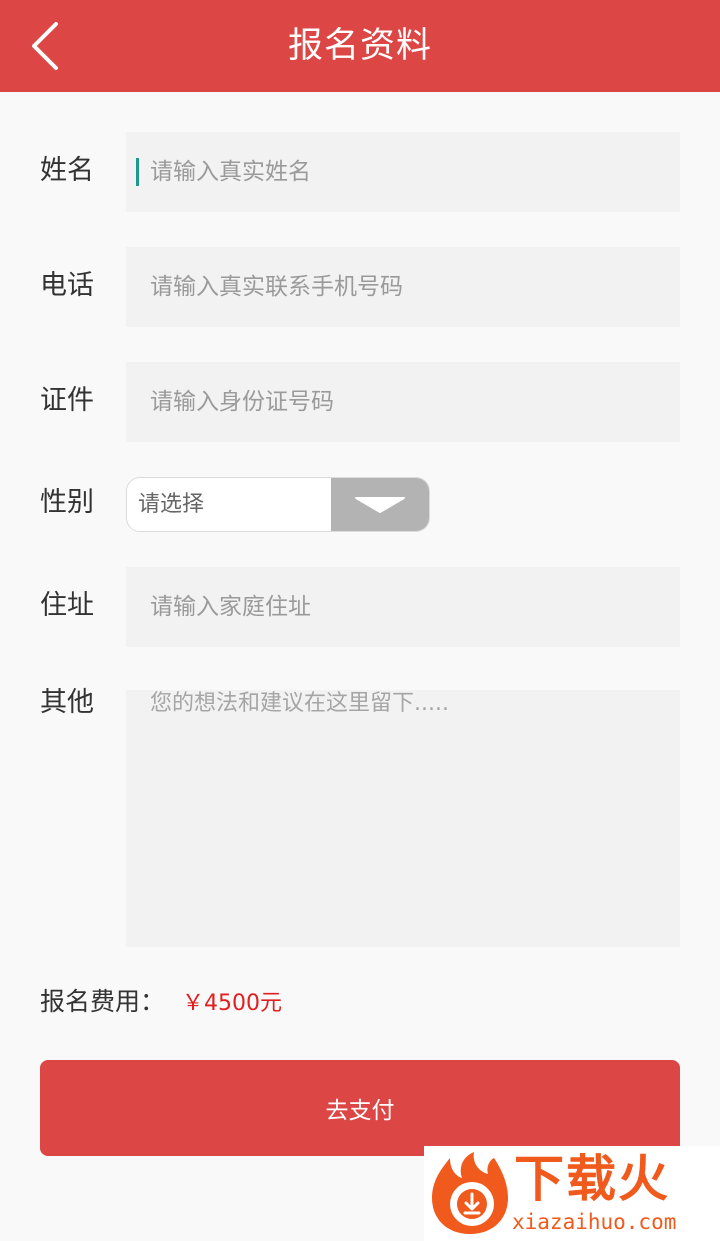 This screenshot has height=1241, width=720. I want to click on watermark: 下载火 xiazaihuo.com, so click(572, 1193).